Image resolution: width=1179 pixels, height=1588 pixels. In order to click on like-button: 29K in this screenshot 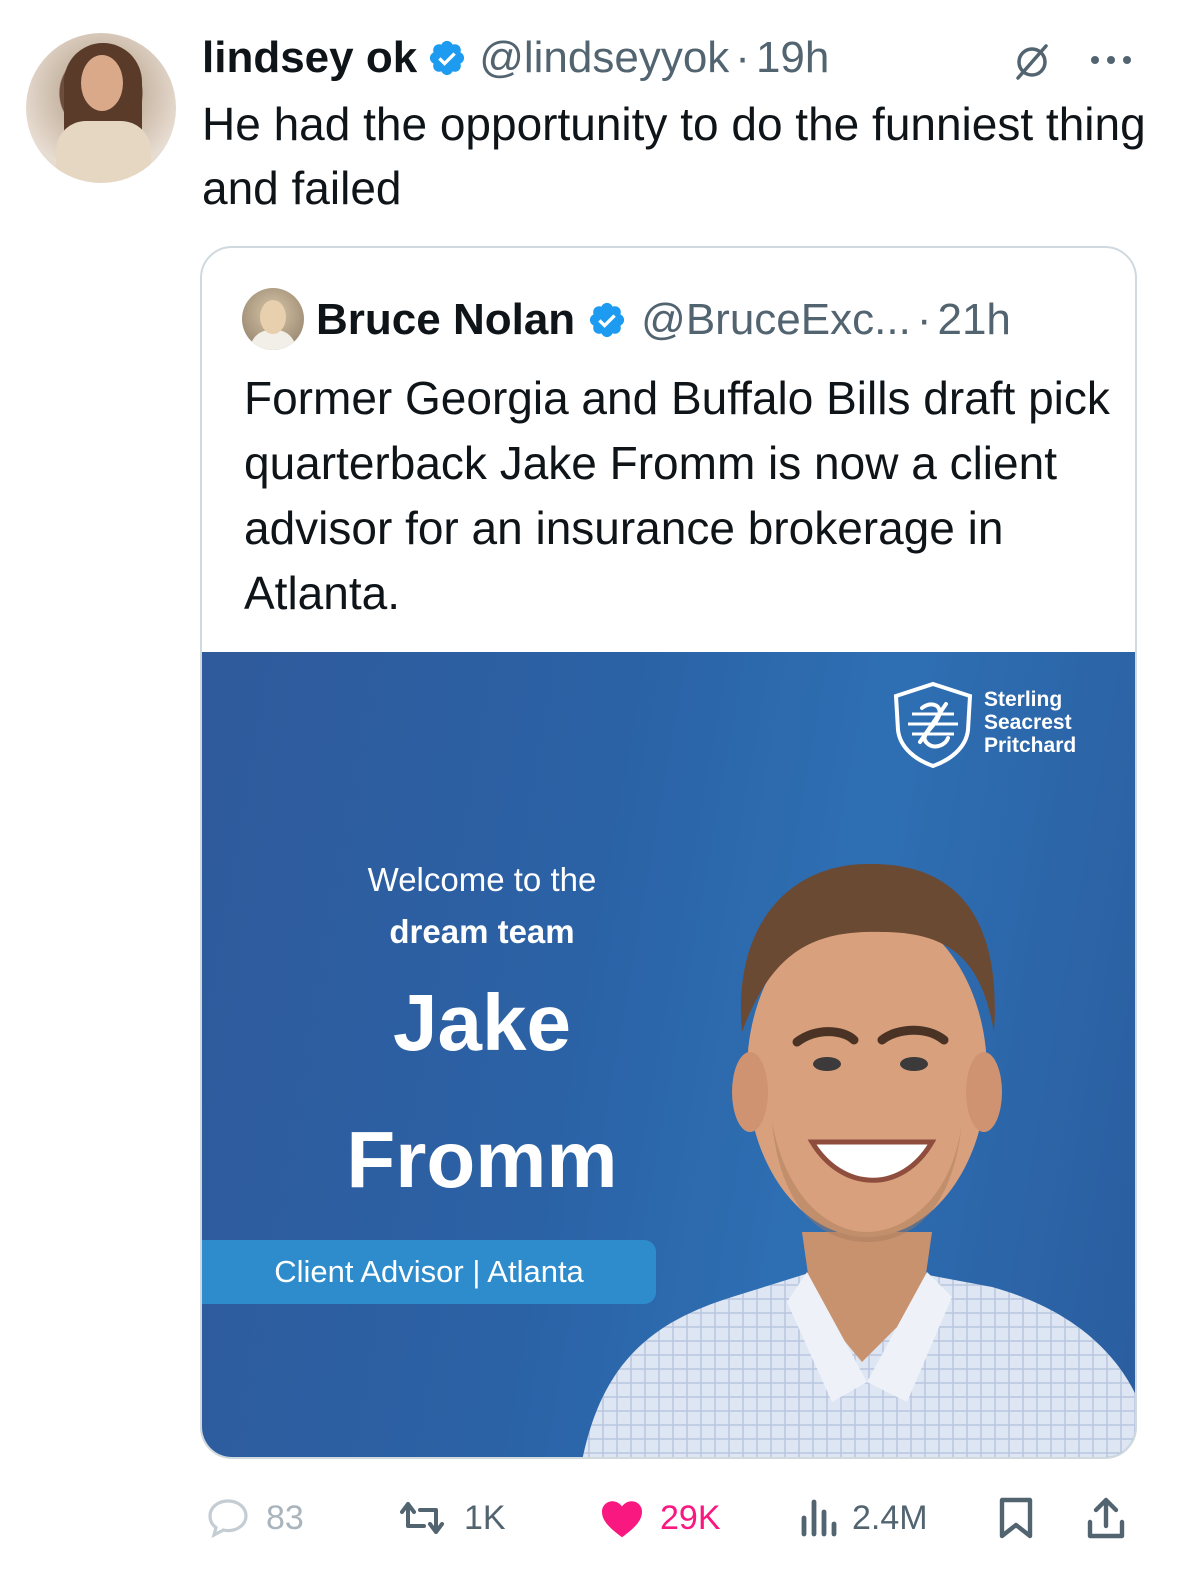, I will do `click(659, 1518)`.